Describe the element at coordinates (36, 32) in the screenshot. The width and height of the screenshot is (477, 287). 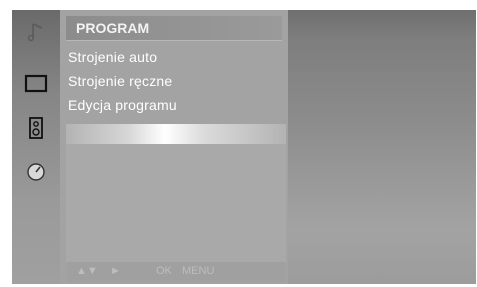
I see `music-note-icon` at that location.